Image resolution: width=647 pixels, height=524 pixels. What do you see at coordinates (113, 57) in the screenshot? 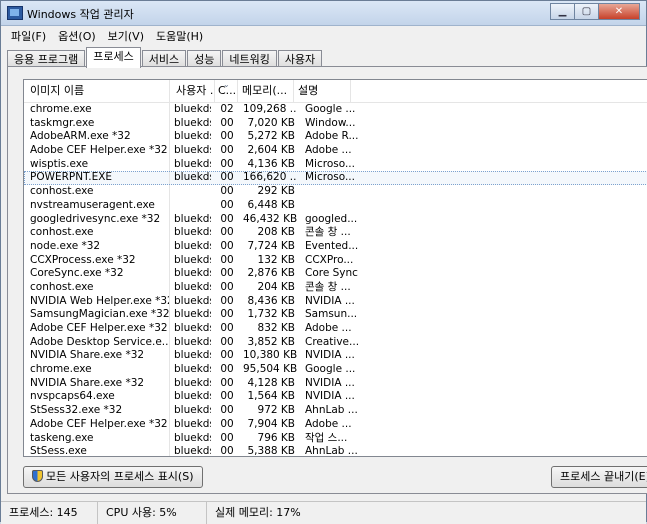
I see `tab-processes: 프로세스` at bounding box center [113, 57].